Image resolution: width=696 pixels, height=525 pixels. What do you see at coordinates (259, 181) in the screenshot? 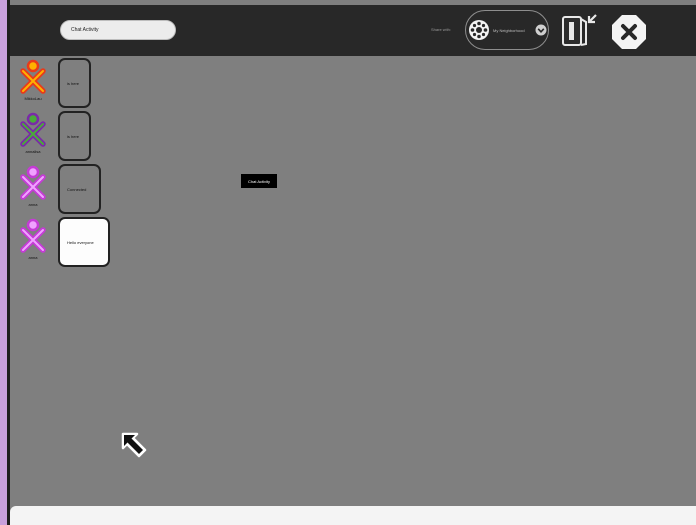
I see `activity-tooltip: Chat Activity` at bounding box center [259, 181].